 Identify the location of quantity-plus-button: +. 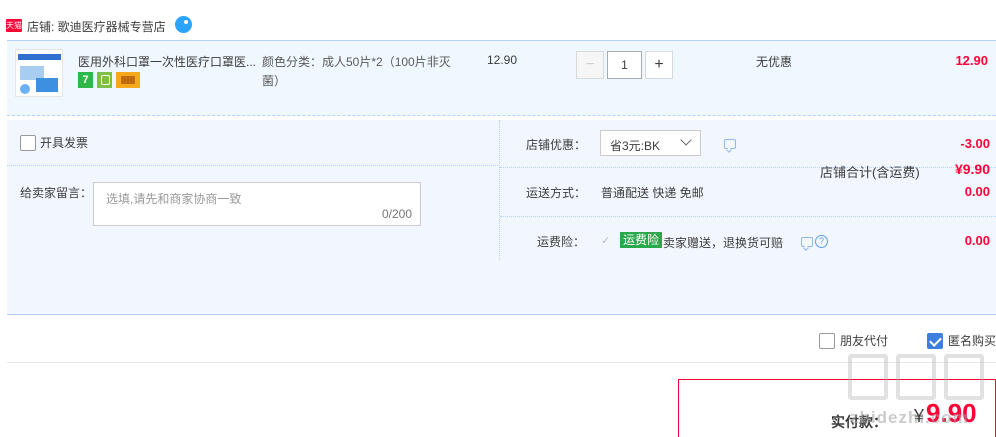
(659, 65).